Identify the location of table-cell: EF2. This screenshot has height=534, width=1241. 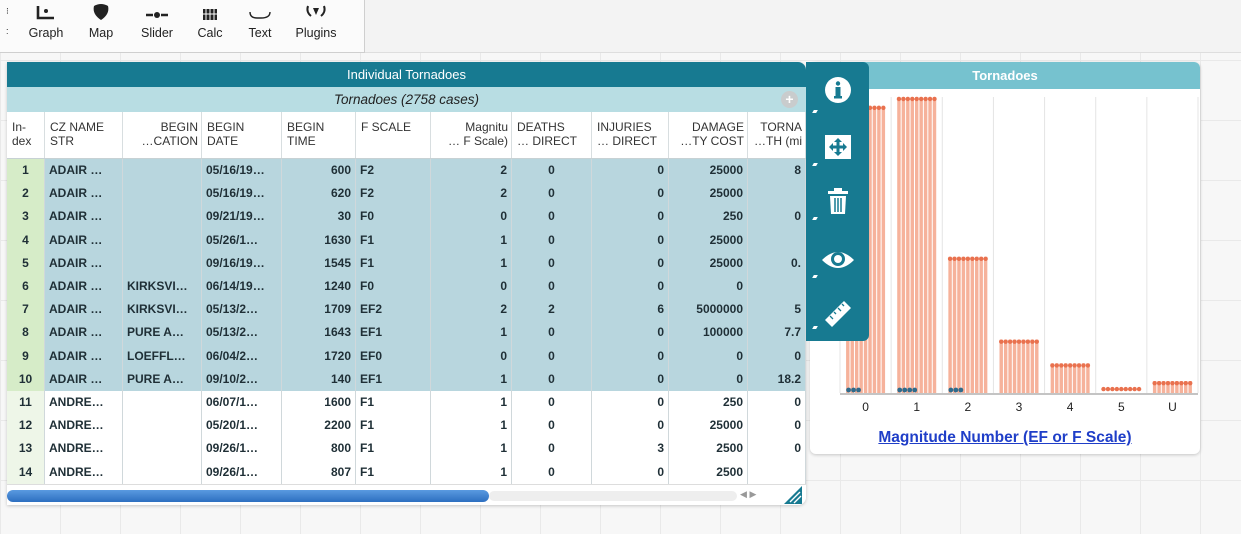
(393, 310).